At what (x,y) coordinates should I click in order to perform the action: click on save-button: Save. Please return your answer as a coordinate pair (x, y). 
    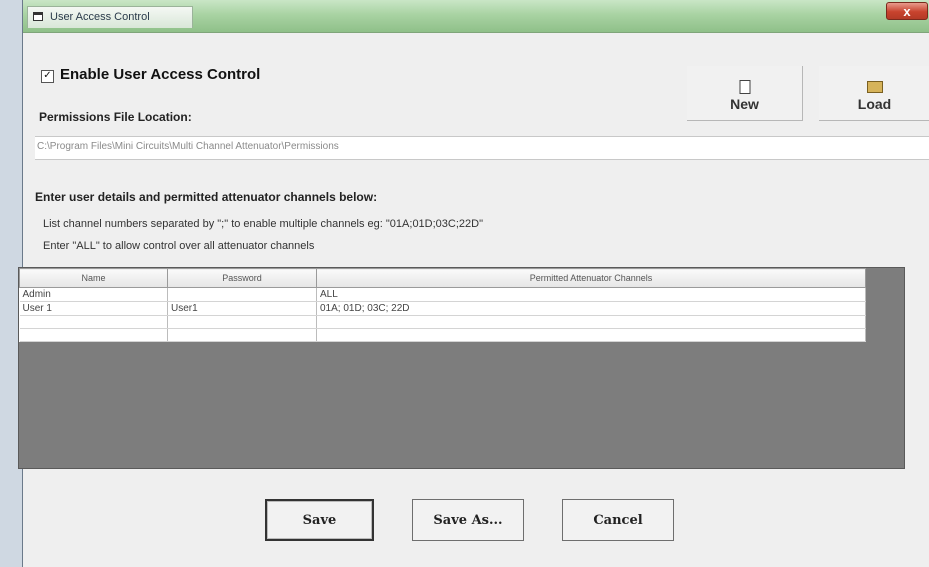
    Looking at the image, I should click on (319, 520).